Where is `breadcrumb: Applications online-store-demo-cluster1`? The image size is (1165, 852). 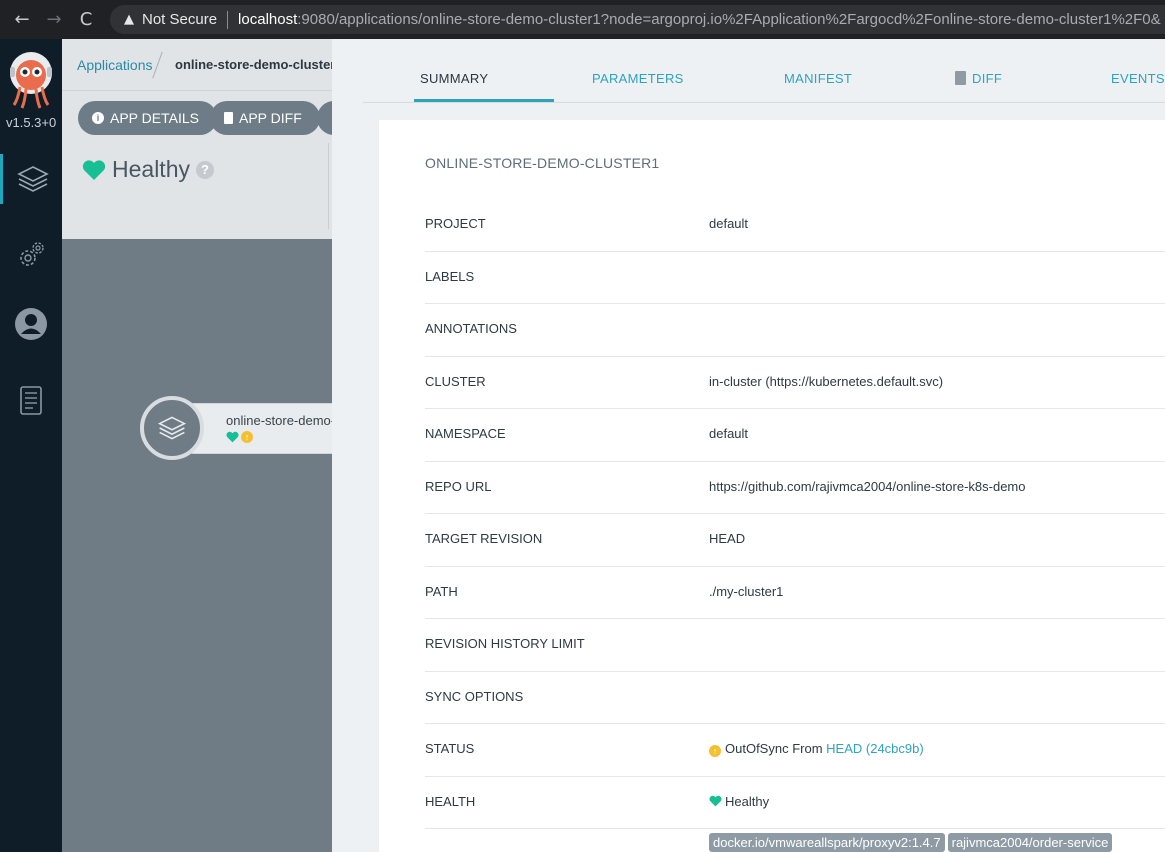 breadcrumb: Applications online-store-demo-cluster1 is located at coordinates (197, 65).